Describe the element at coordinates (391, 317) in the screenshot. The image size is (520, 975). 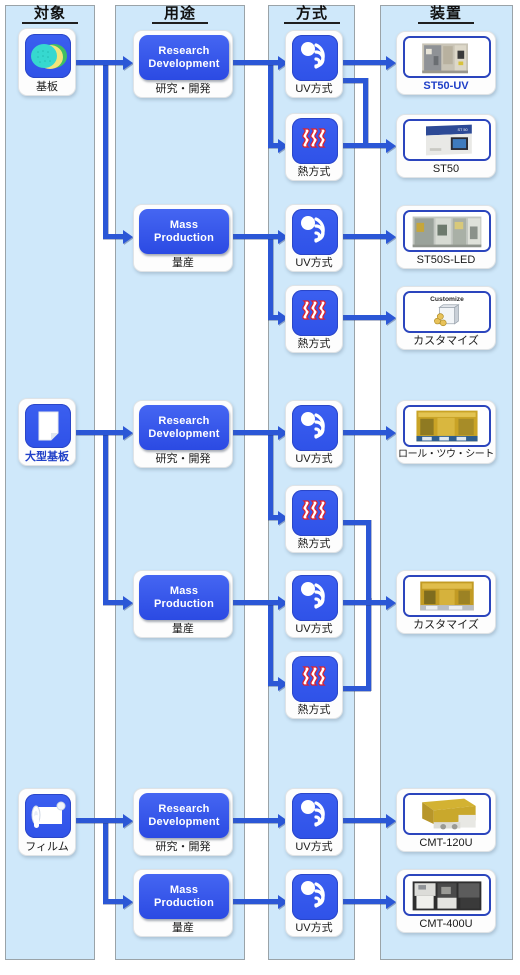
I see `arrow-m4-d4` at that location.